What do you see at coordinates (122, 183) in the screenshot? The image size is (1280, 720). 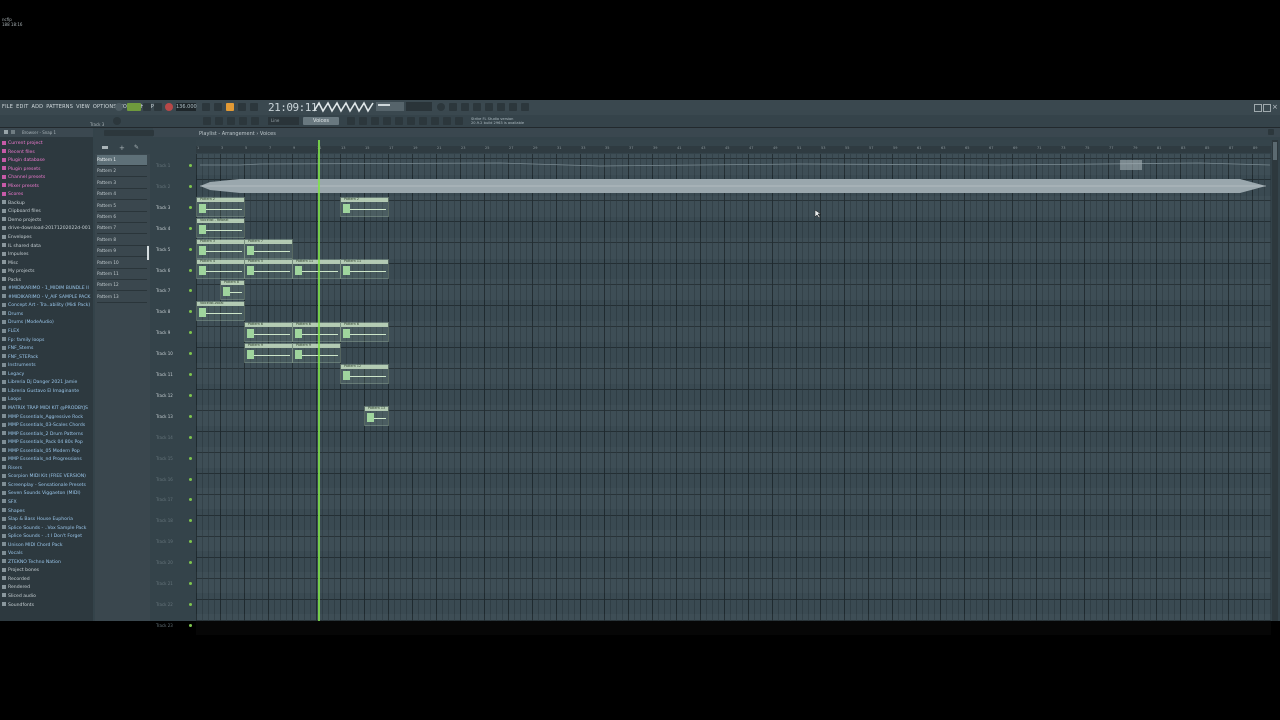 I see `pattern-item: Pattern 3` at bounding box center [122, 183].